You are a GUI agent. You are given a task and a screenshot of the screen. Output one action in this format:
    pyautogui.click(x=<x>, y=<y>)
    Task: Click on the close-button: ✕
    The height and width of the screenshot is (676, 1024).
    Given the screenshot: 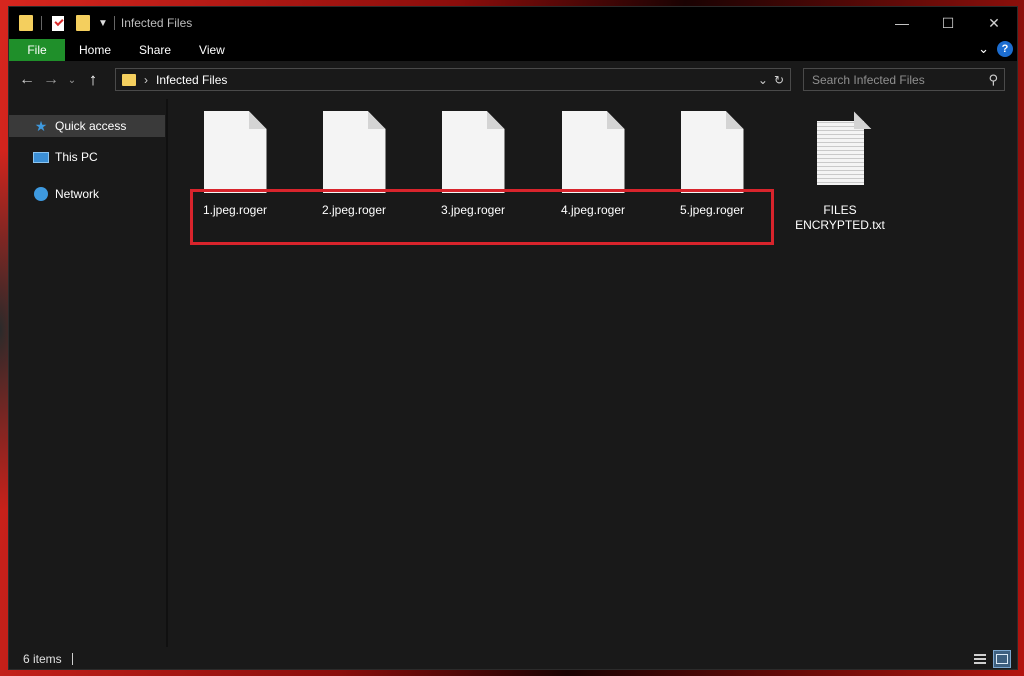 What is the action you would take?
    pyautogui.click(x=994, y=23)
    